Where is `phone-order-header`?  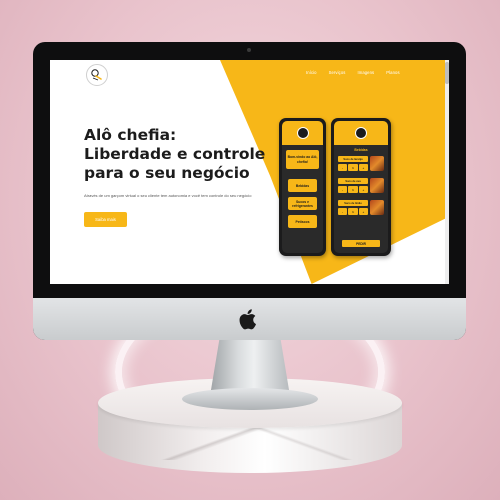 phone-order-header is located at coordinates (361, 133).